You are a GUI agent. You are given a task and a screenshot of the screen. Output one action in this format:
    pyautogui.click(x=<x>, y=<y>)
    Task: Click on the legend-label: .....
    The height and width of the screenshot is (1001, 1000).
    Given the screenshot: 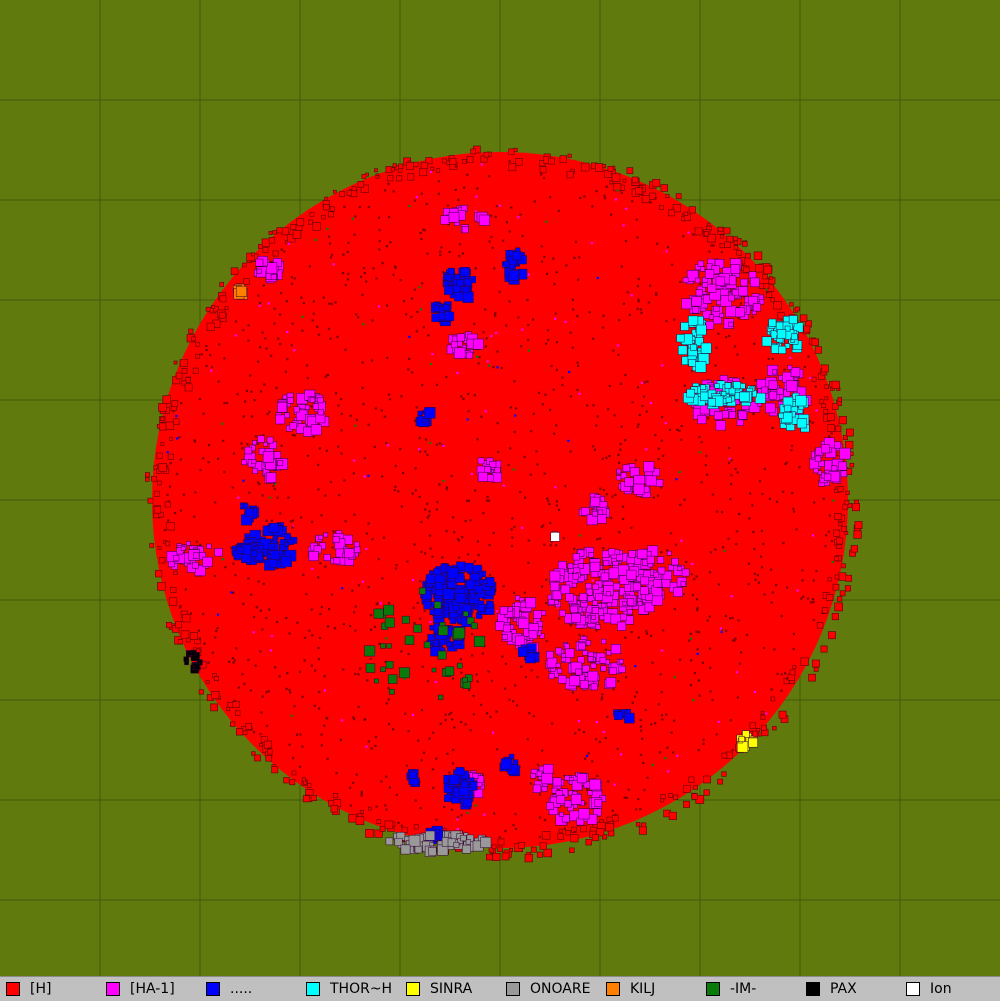 What is the action you would take?
    pyautogui.click(x=241, y=989)
    